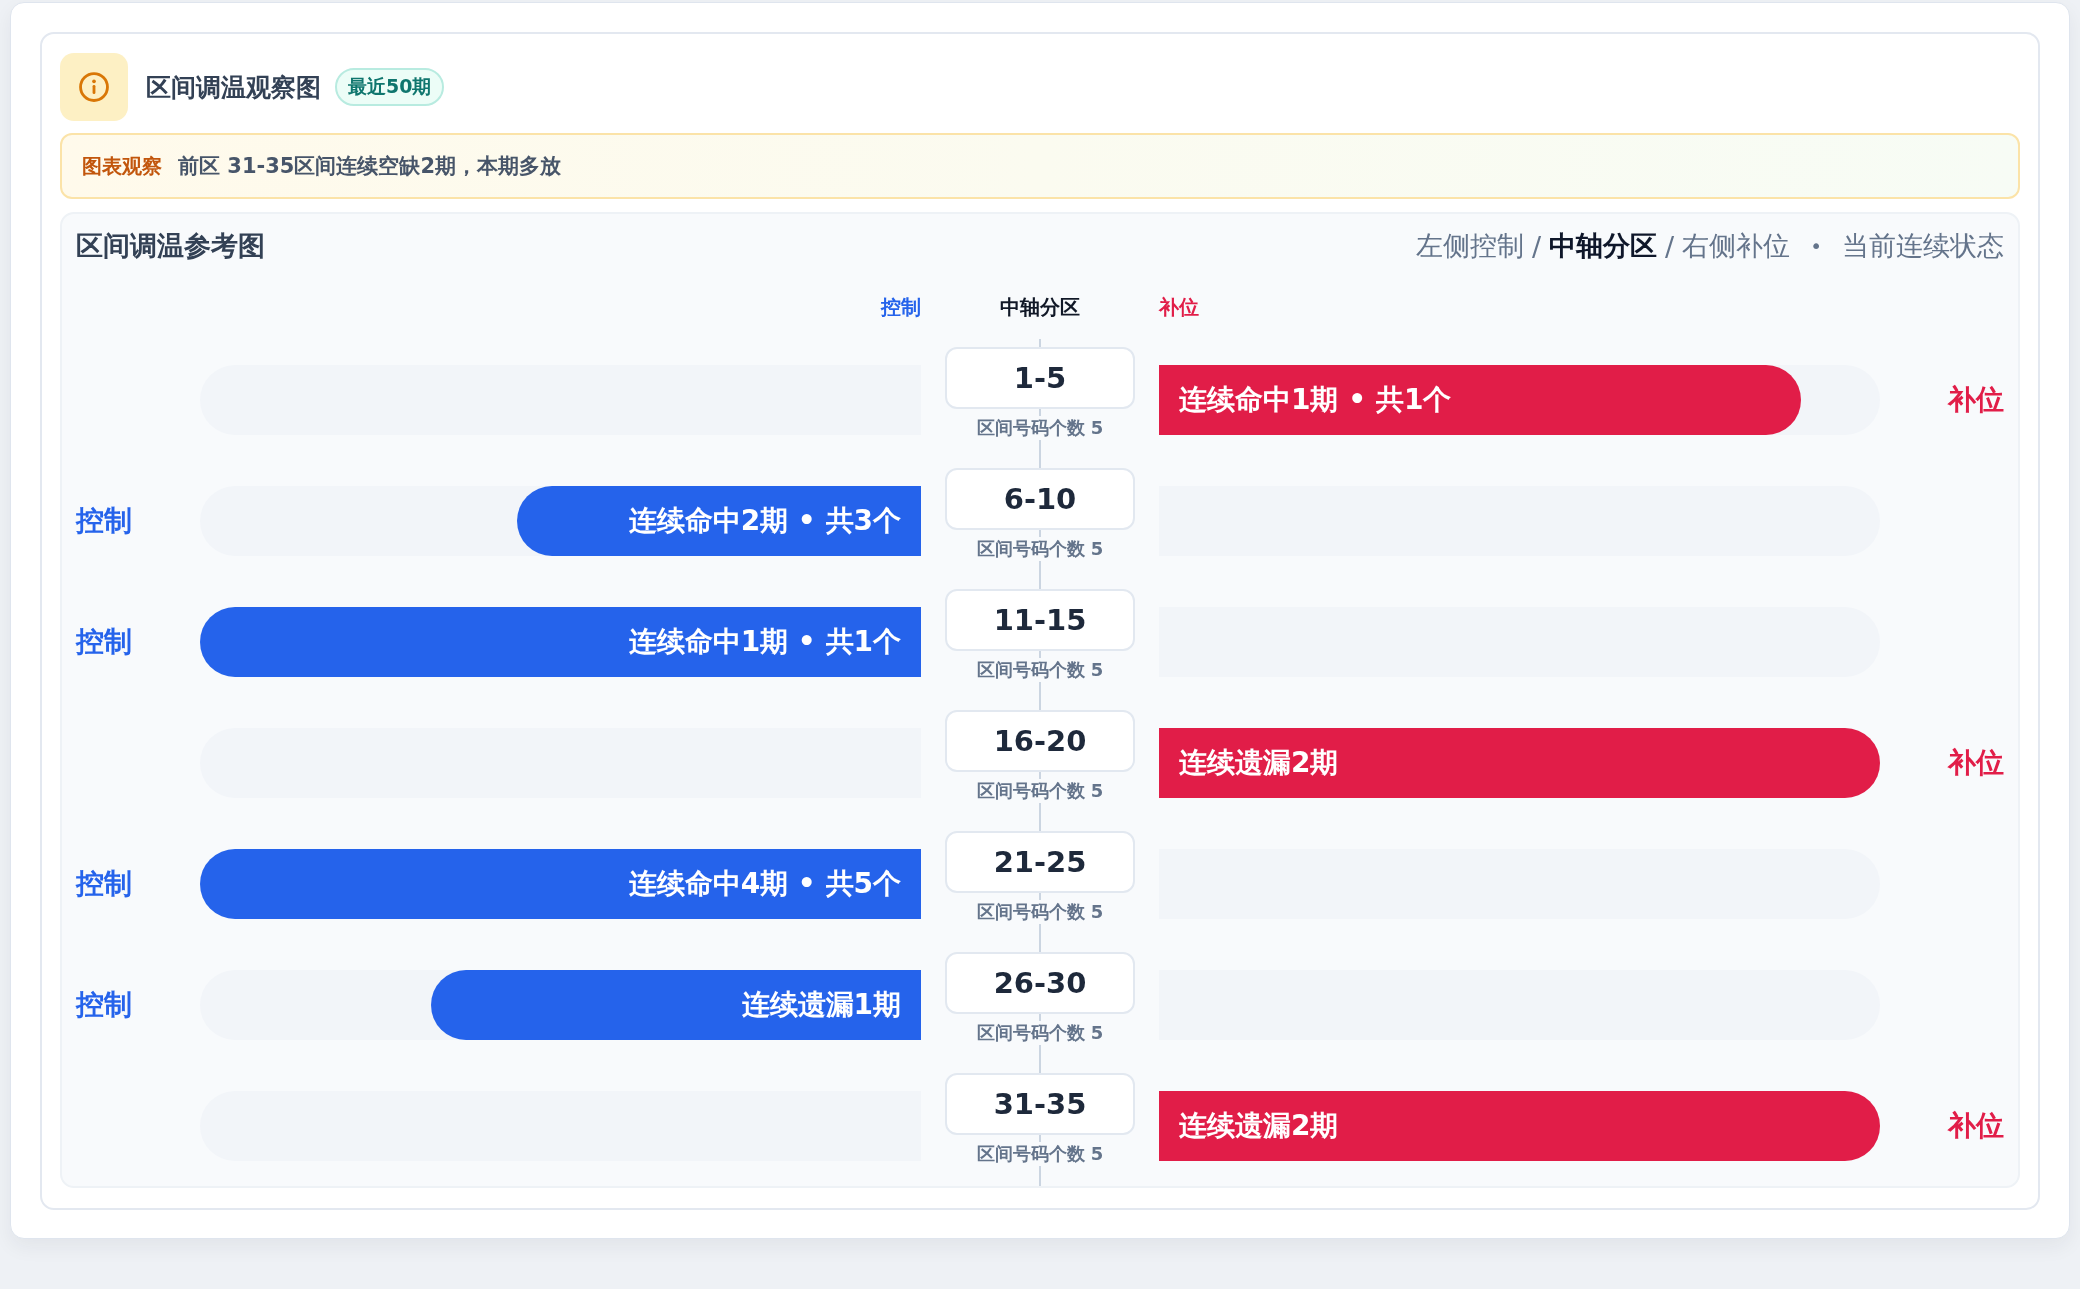 Image resolution: width=2080 pixels, height=1289 pixels. What do you see at coordinates (1040, 983) in the screenshot?
I see `range-box: 26-30` at bounding box center [1040, 983].